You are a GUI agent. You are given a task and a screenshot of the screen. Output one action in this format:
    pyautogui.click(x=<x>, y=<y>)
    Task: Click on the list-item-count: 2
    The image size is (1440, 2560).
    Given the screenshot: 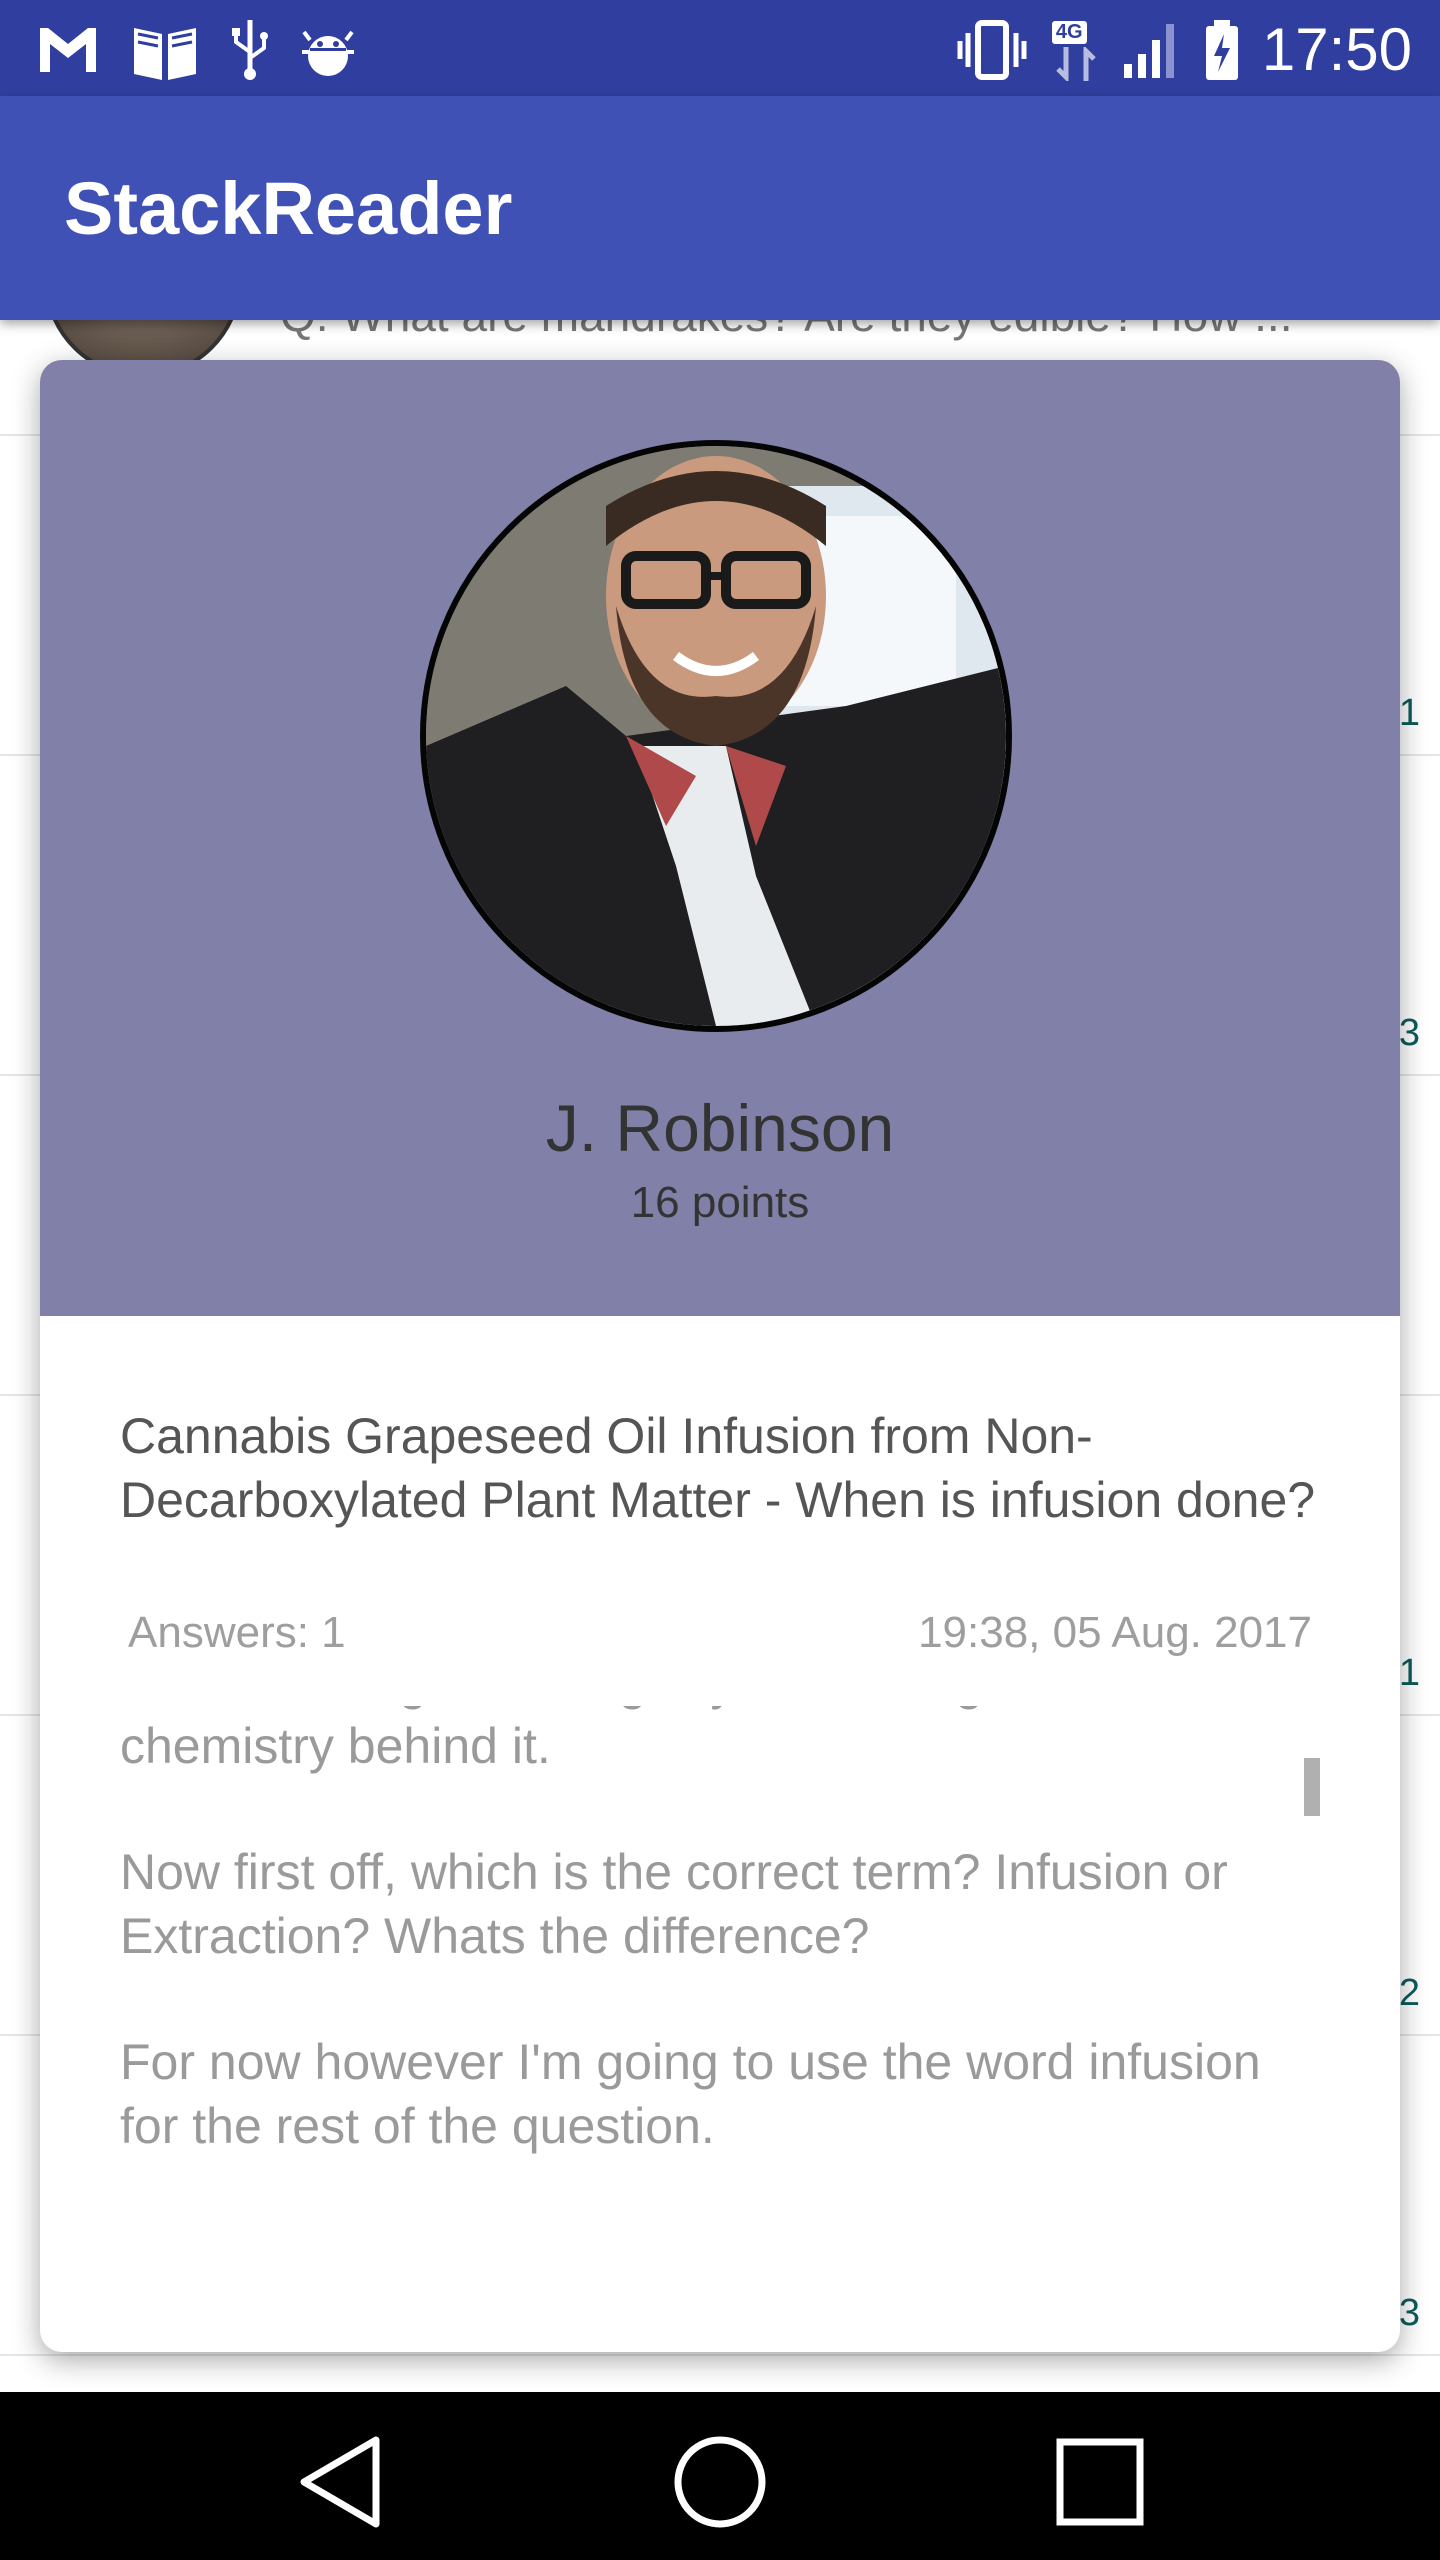 What is the action you would take?
    pyautogui.click(x=1409, y=1993)
    